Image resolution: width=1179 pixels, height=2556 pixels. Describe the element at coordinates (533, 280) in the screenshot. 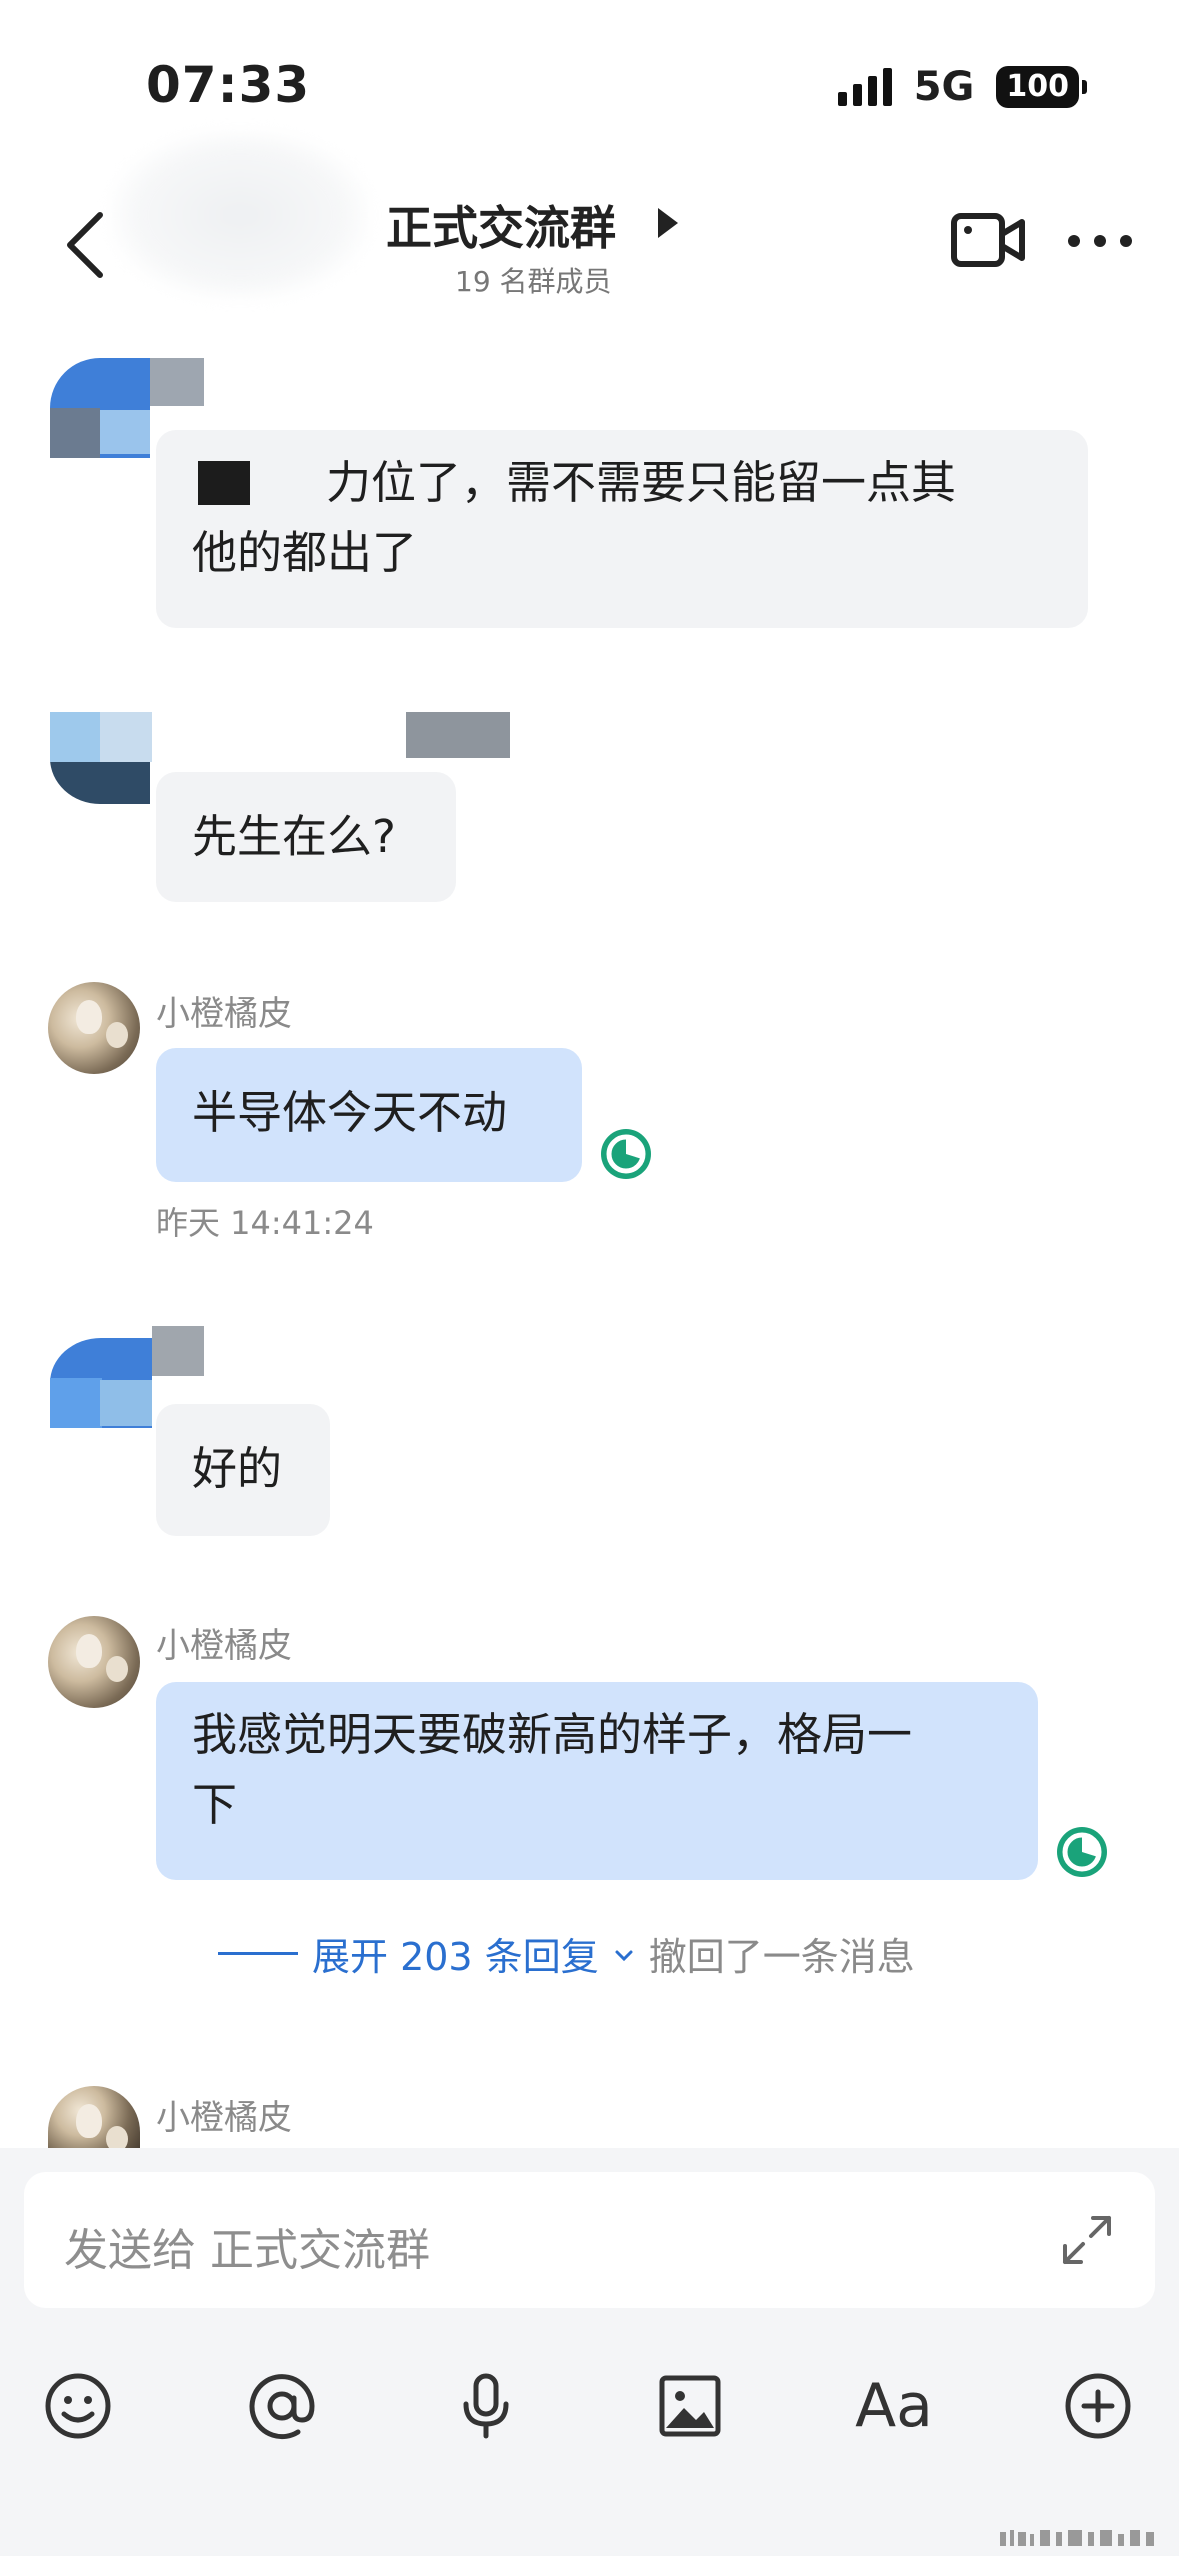

I see `member-count: 19 名群成员` at that location.